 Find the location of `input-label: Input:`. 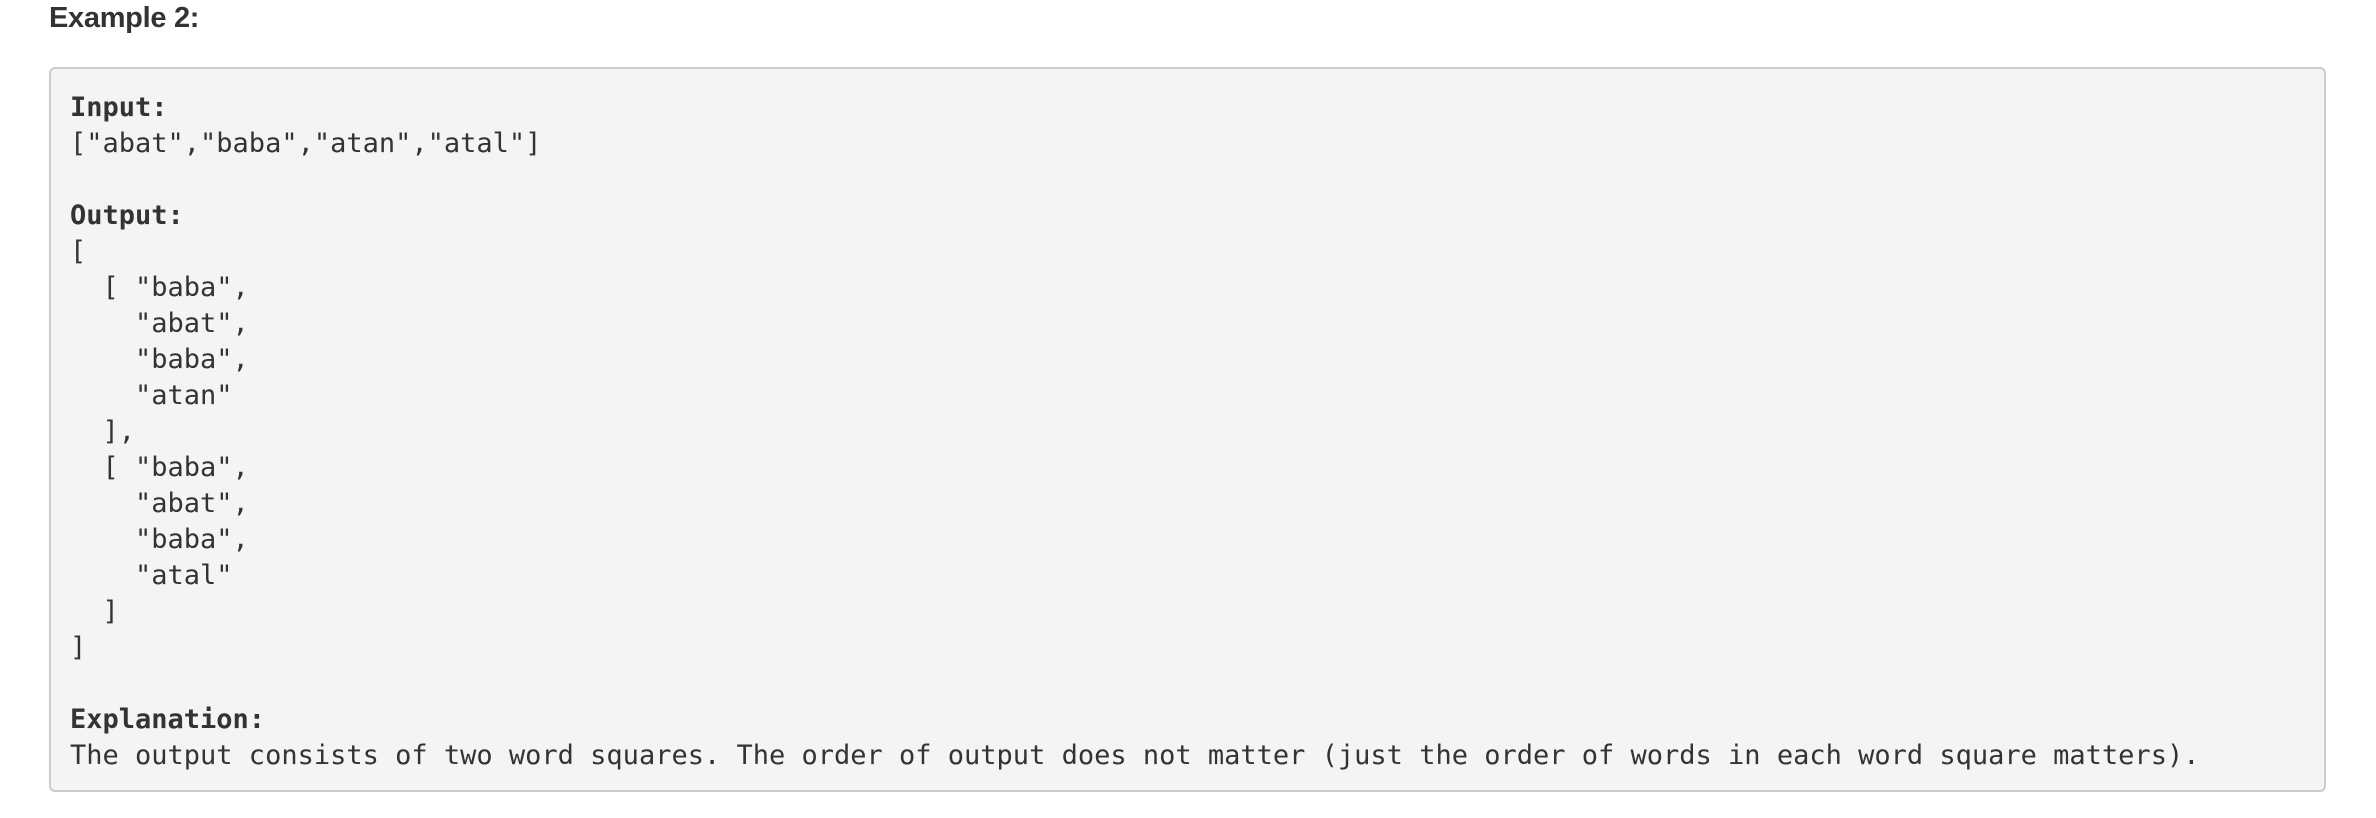

input-label: Input: is located at coordinates (119, 107).